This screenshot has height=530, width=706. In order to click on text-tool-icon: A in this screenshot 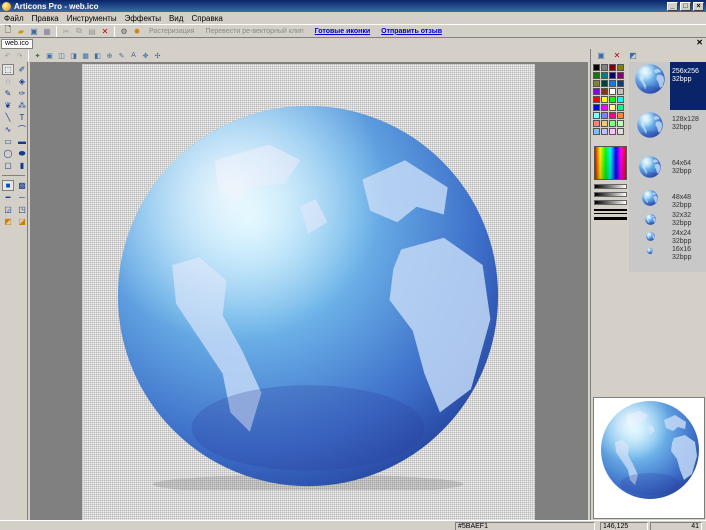, I will do `click(133, 56)`.